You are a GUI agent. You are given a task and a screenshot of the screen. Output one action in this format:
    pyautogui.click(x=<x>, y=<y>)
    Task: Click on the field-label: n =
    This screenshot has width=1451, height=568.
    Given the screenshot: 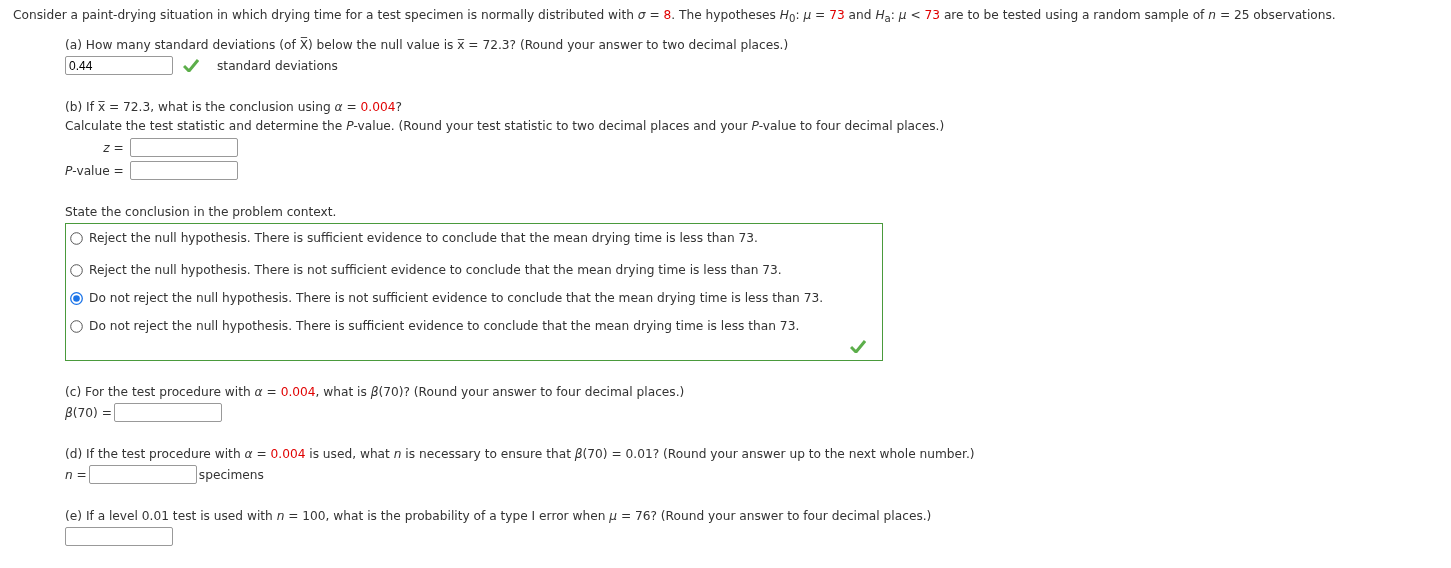 What is the action you would take?
    pyautogui.click(x=76, y=474)
    